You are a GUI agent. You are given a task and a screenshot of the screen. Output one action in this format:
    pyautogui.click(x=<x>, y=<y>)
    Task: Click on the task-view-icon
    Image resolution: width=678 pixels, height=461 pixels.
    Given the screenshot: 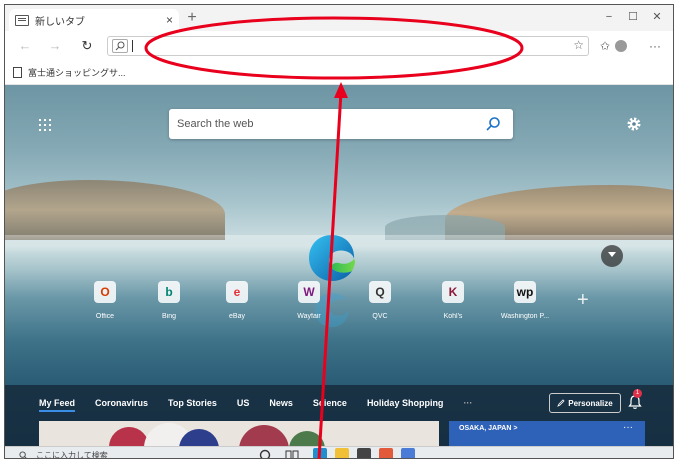 What is the action you would take?
    pyautogui.click(x=292, y=454)
    